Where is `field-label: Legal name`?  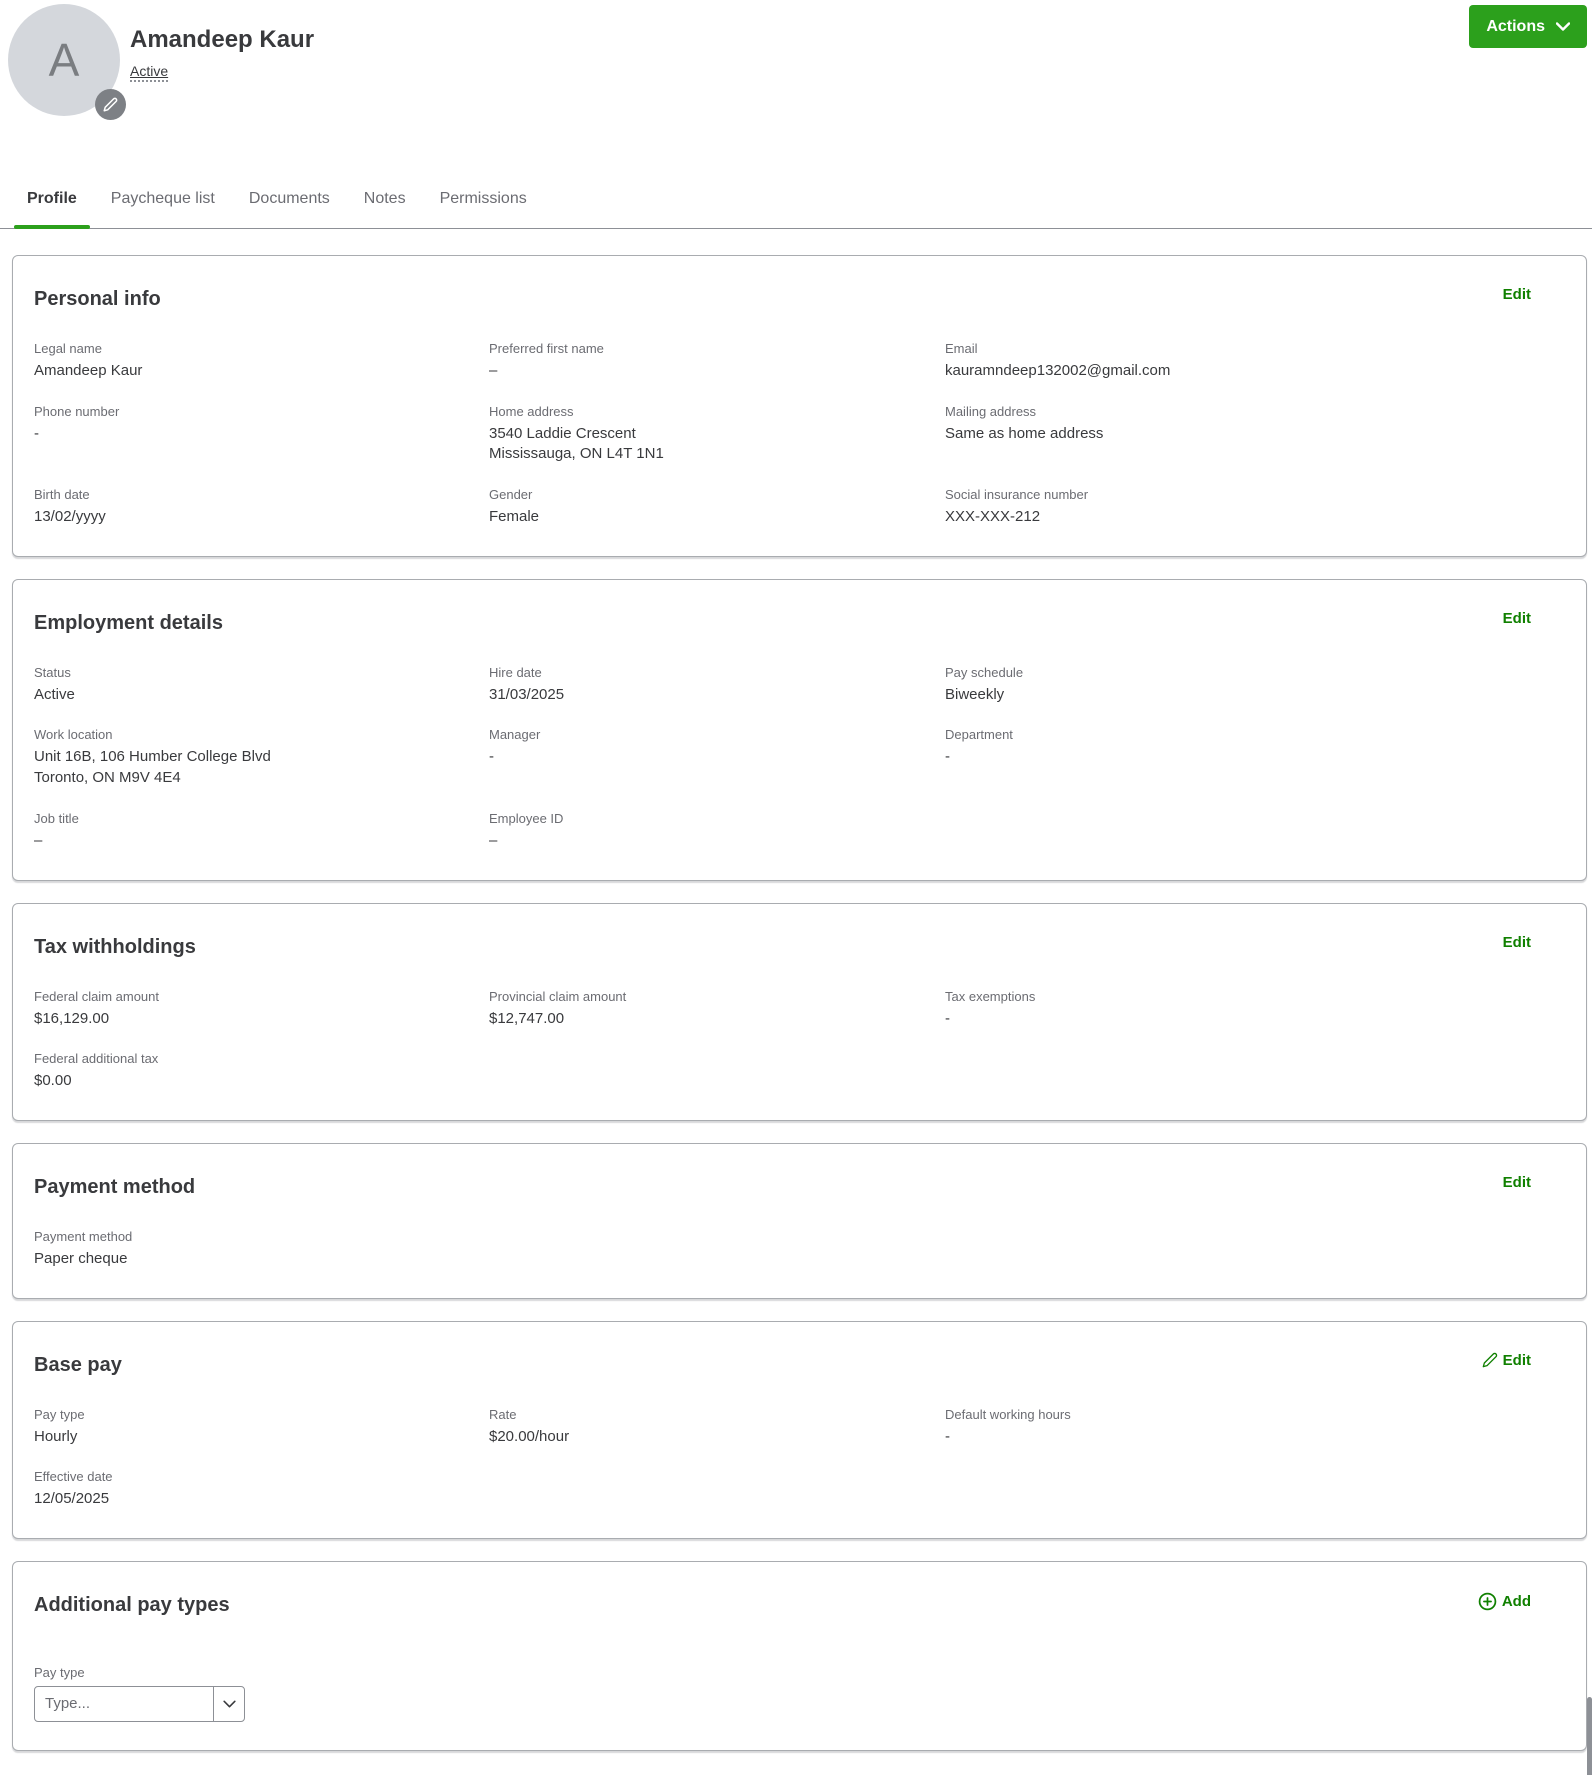
field-label: Legal name is located at coordinates (68, 348).